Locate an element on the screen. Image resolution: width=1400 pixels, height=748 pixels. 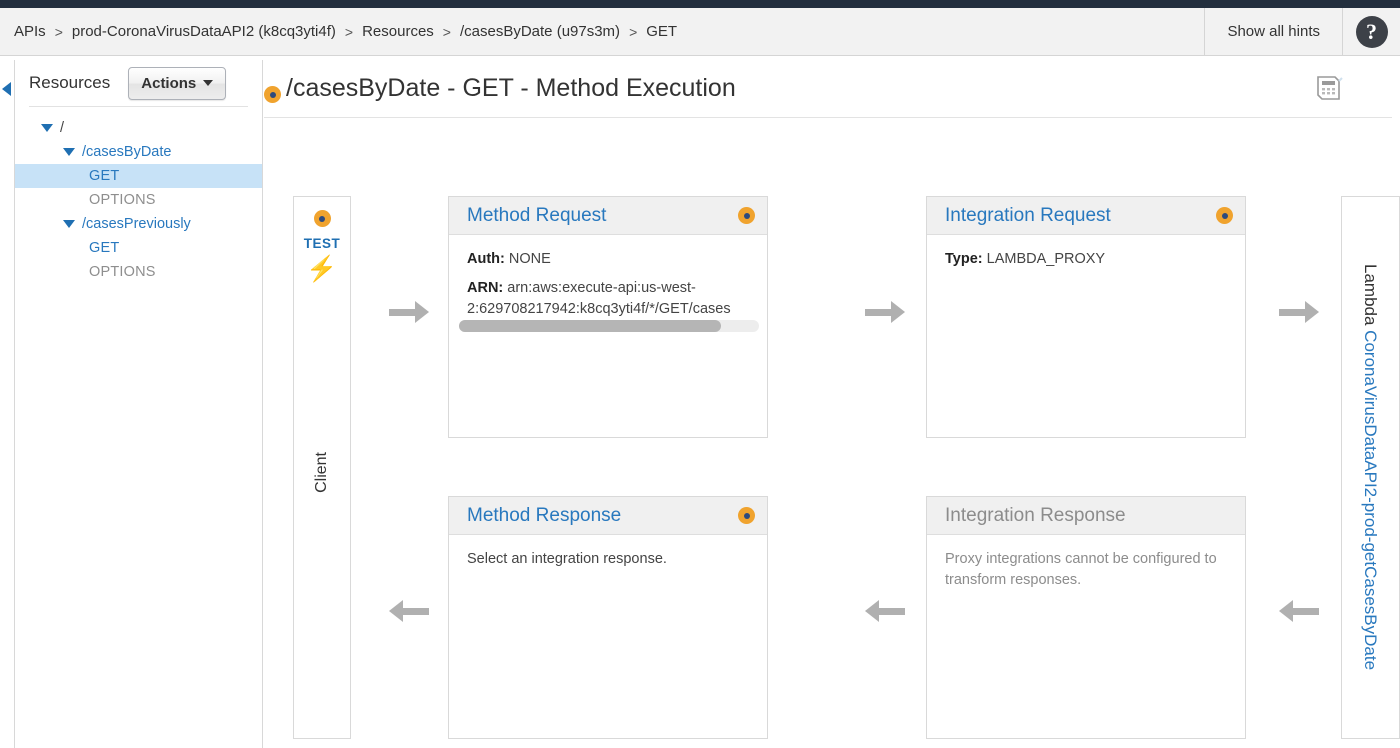
arrow-integration-request-to-lambda is located at coordinates (1299, 312).